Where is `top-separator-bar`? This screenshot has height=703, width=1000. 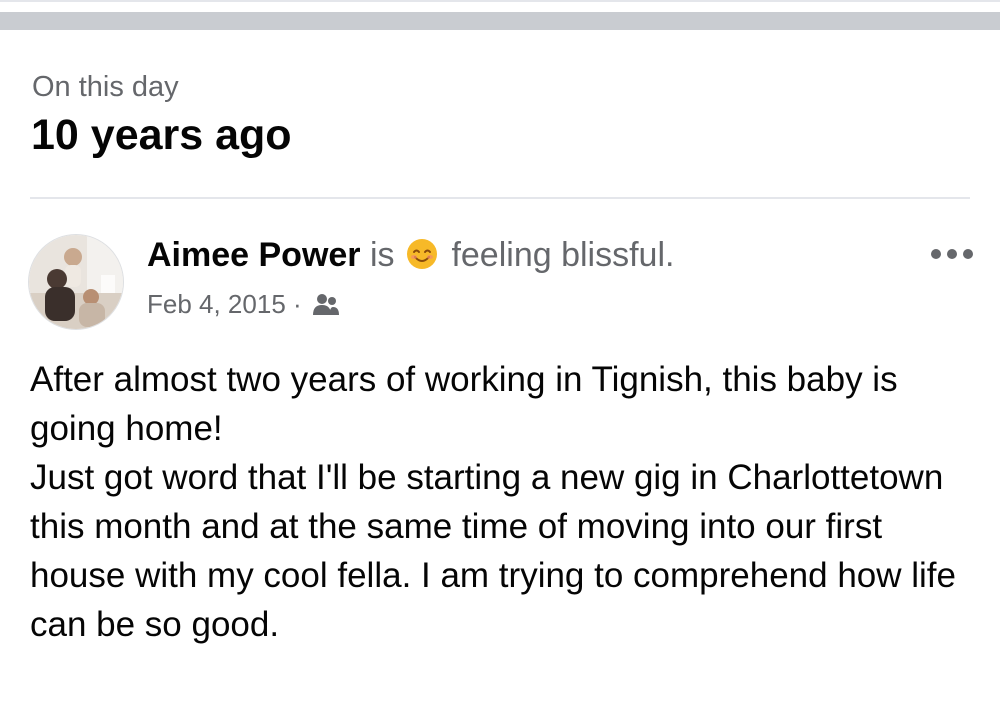 top-separator-bar is located at coordinates (500, 21).